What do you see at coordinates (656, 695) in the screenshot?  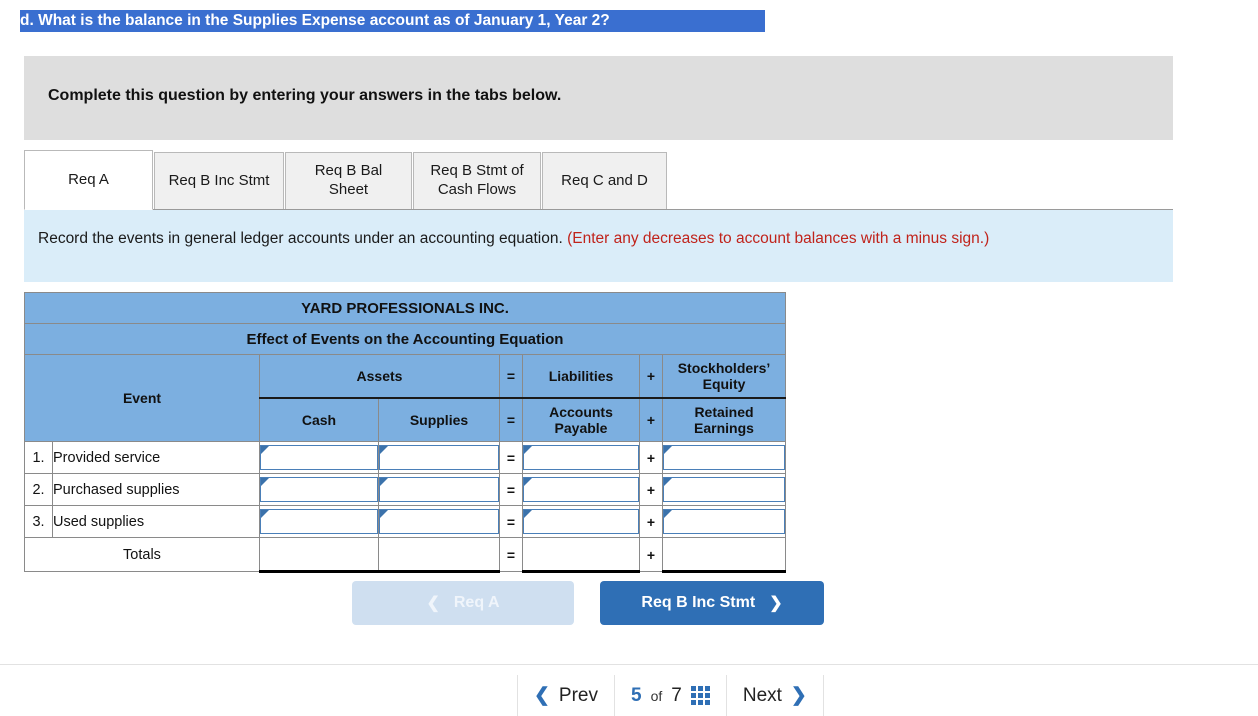 I see `pagination-of-label: of` at bounding box center [656, 695].